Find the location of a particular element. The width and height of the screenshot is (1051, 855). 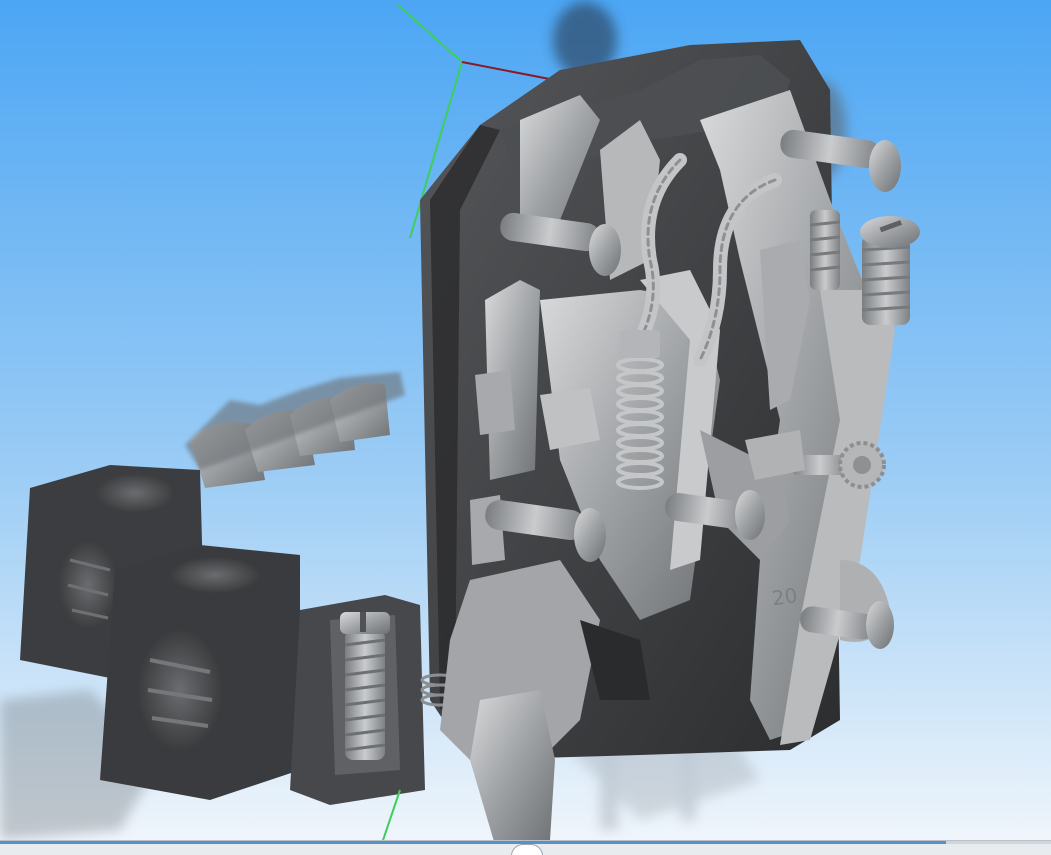

threaded-screw is located at coordinates (365, 686).